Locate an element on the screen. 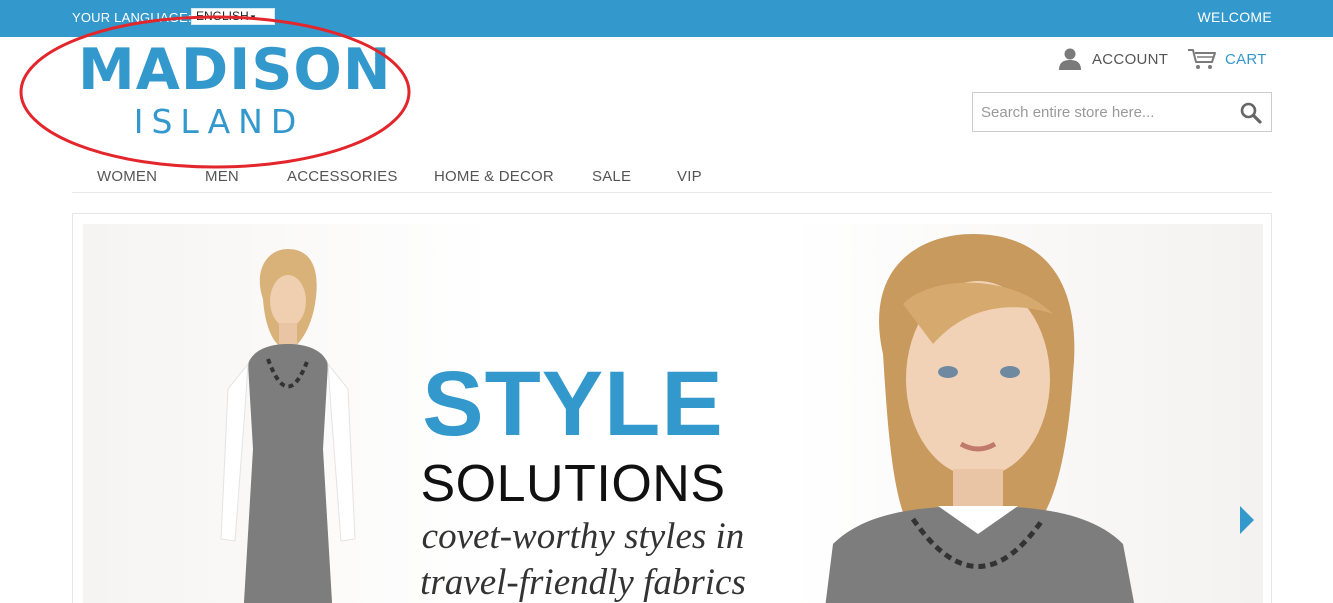  hero-model-right-image is located at coordinates (980, 418).